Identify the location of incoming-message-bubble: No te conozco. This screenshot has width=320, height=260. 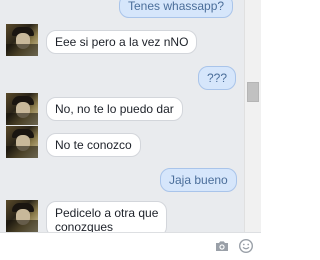
(93, 145).